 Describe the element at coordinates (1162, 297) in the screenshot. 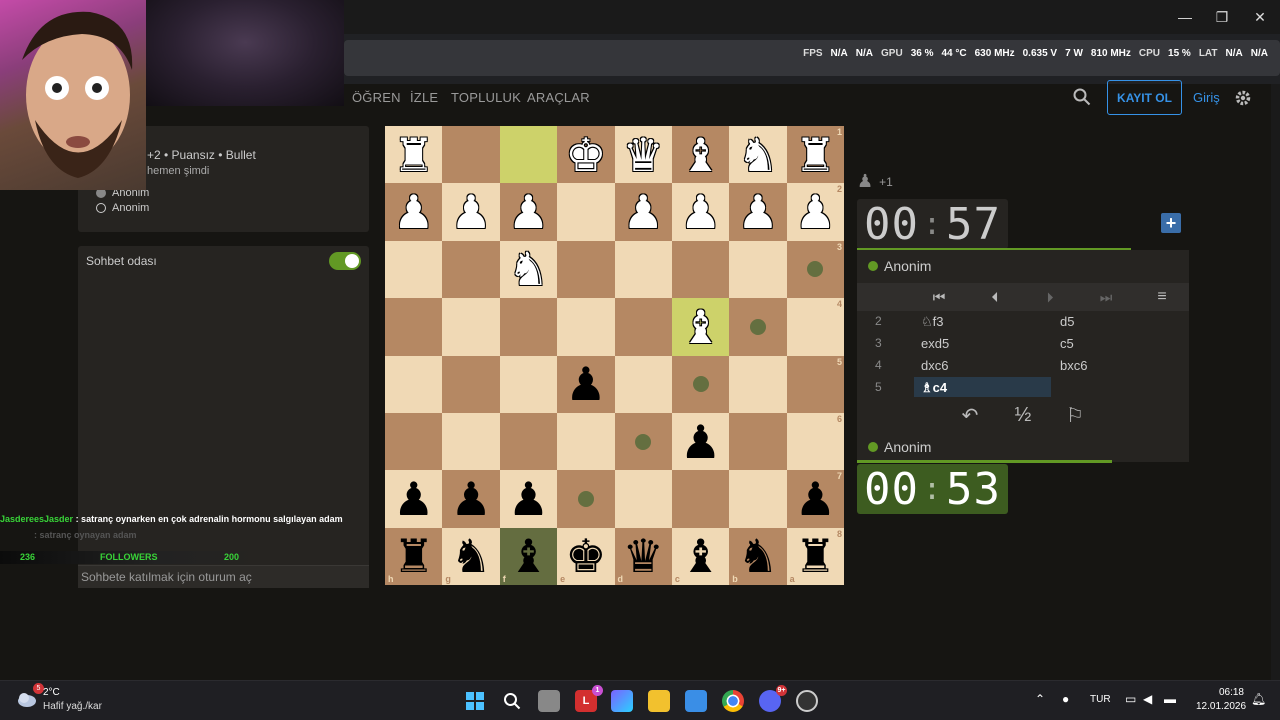

I see `menu-icon: ≡` at that location.